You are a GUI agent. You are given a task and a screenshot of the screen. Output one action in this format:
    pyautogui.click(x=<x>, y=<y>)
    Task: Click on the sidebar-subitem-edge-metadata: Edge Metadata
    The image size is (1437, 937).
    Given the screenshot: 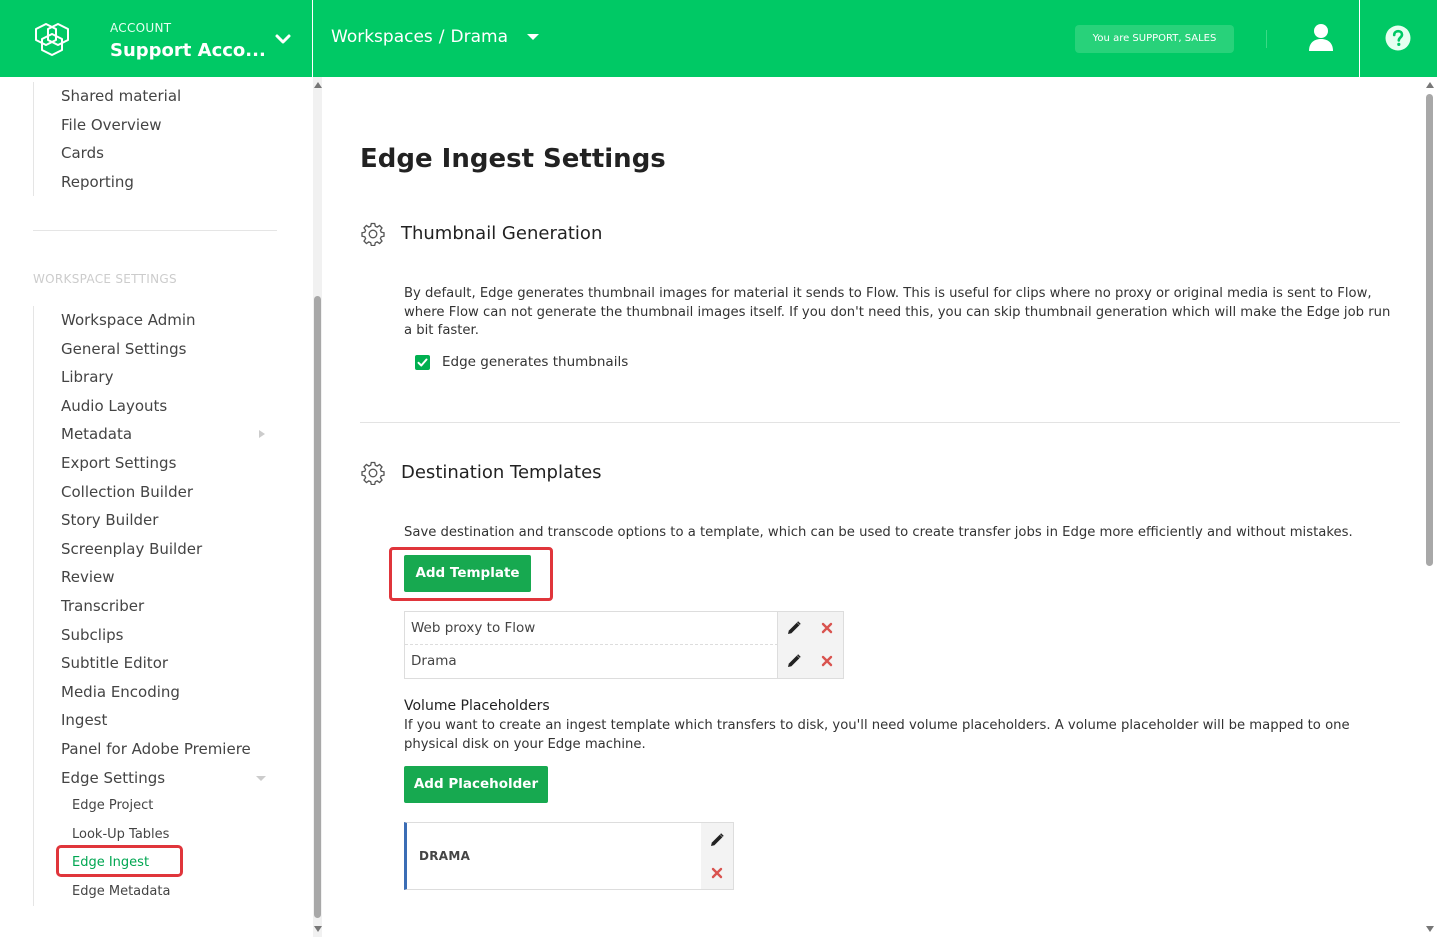 What is the action you would take?
    pyautogui.click(x=142, y=892)
    